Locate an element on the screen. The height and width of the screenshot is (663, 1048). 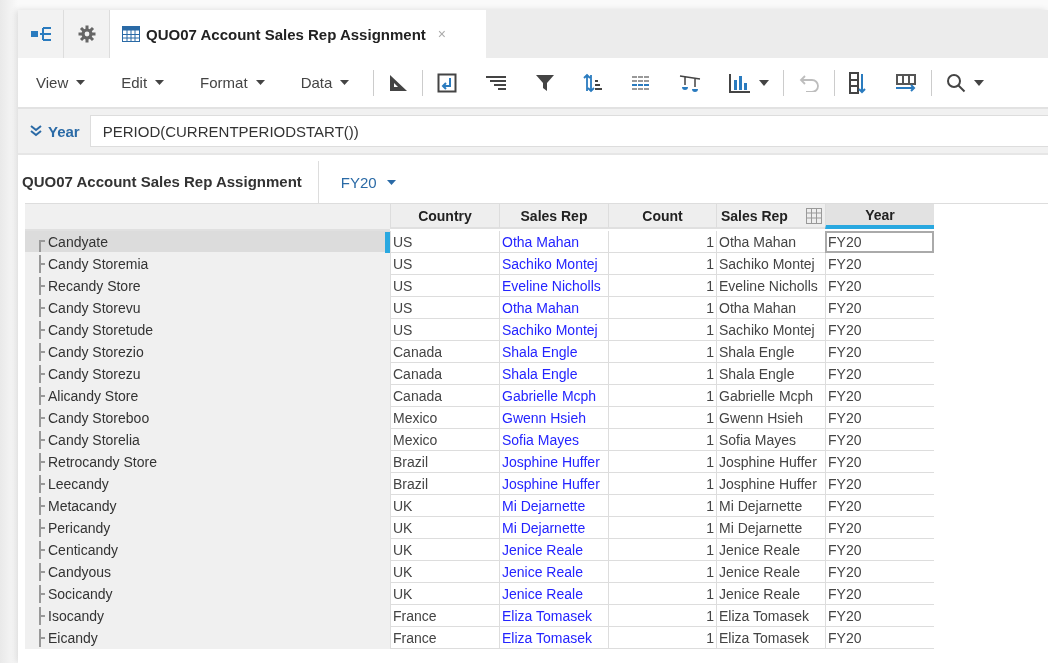
balance-scale-icon is located at coordinates (690, 82).